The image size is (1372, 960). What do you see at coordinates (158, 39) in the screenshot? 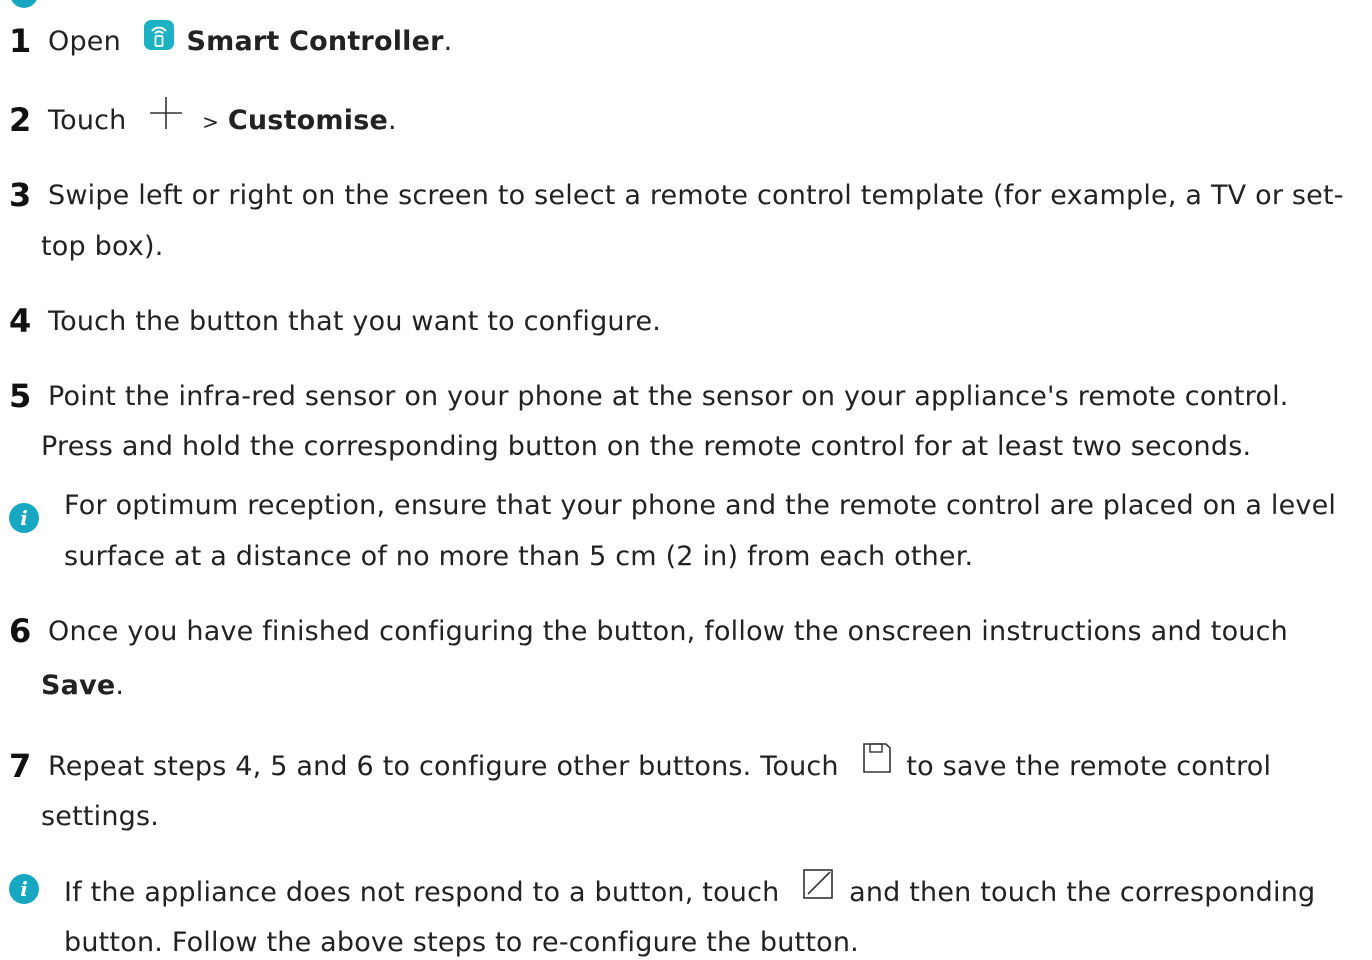
I see `smart-controller-app-icon` at bounding box center [158, 39].